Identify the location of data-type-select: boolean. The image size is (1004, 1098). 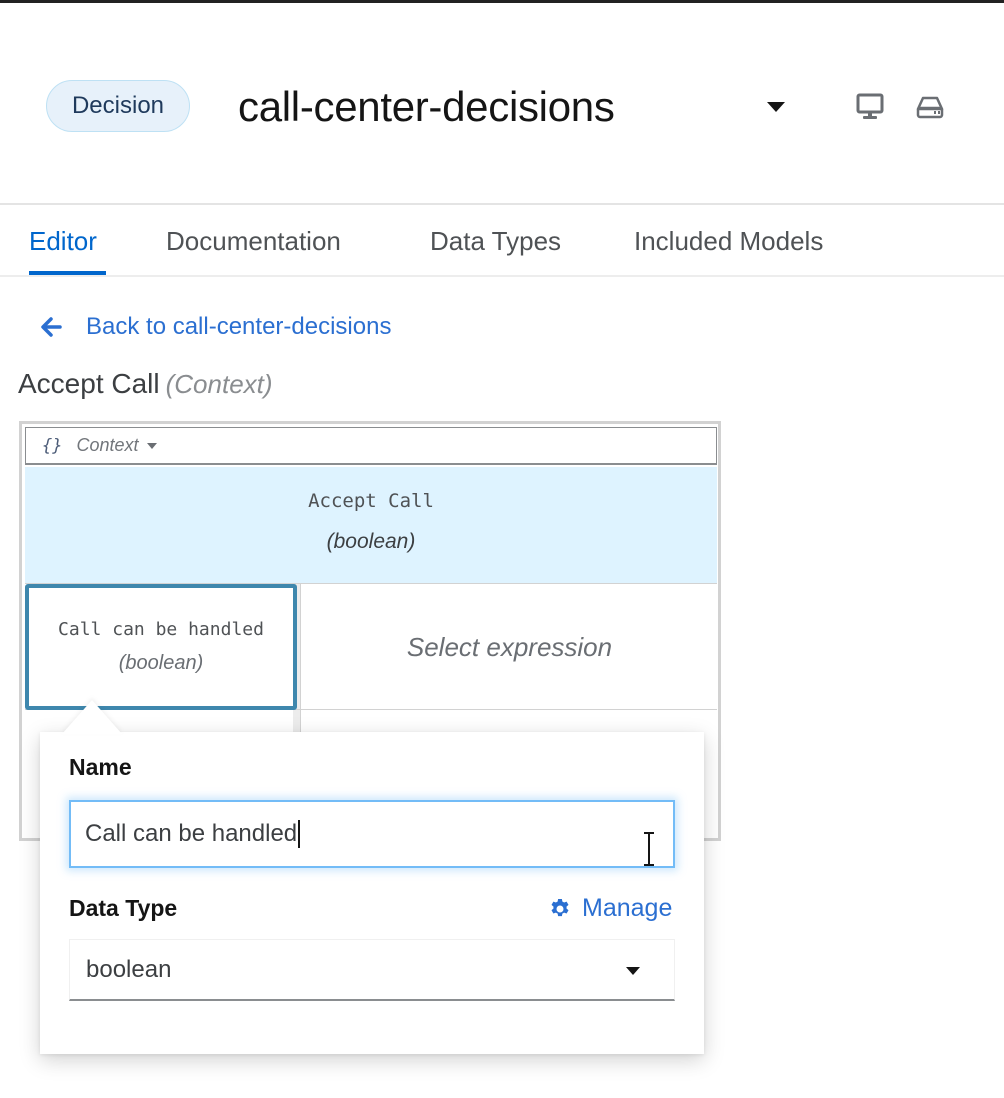
(372, 970).